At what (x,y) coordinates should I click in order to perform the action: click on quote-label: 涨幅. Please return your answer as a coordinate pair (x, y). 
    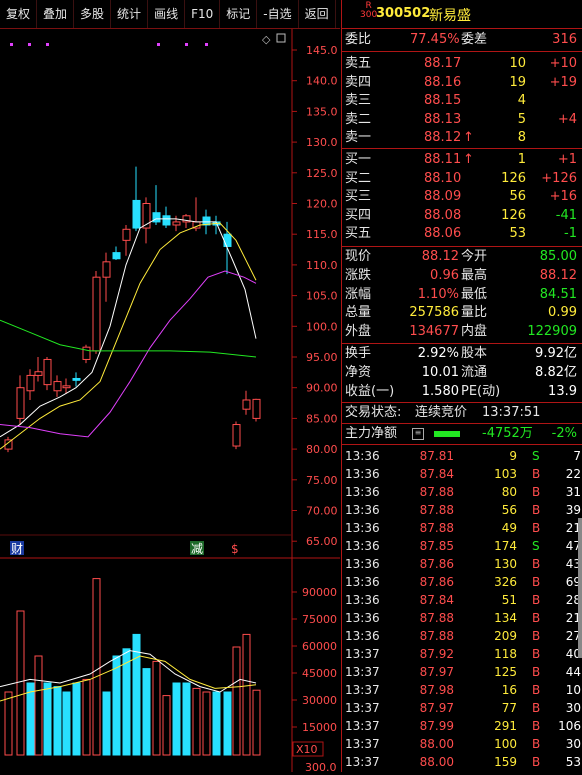
    Looking at the image, I should click on (358, 294).